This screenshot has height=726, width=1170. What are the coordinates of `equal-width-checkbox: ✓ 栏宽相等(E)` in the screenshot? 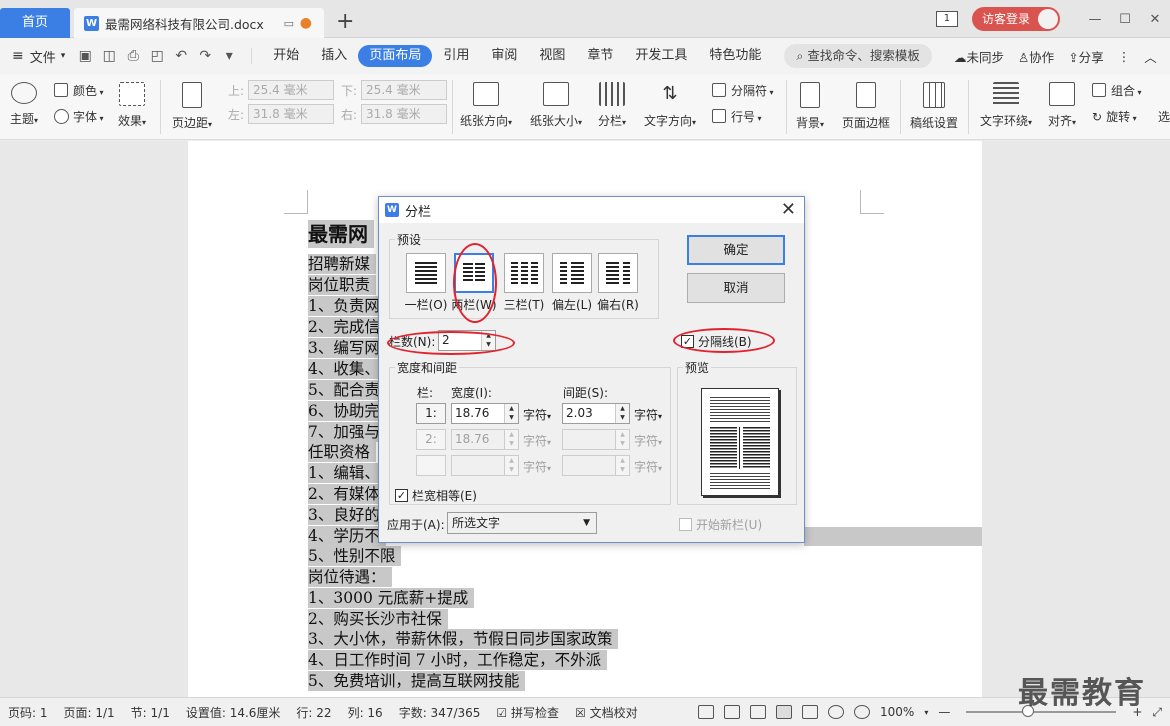 It's located at (436, 495).